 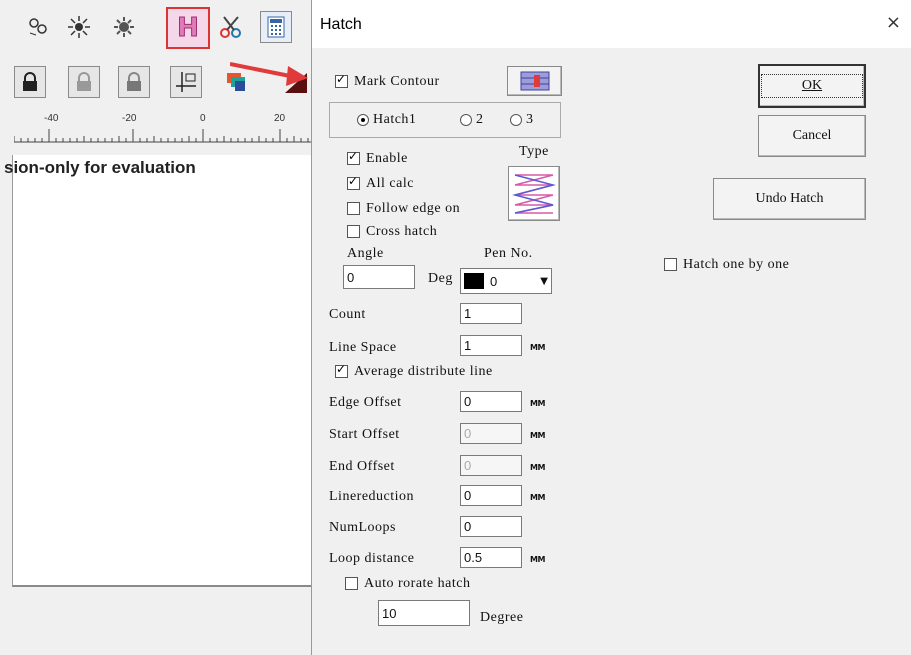 I want to click on sparkle-icon, so click(x=79, y=27).